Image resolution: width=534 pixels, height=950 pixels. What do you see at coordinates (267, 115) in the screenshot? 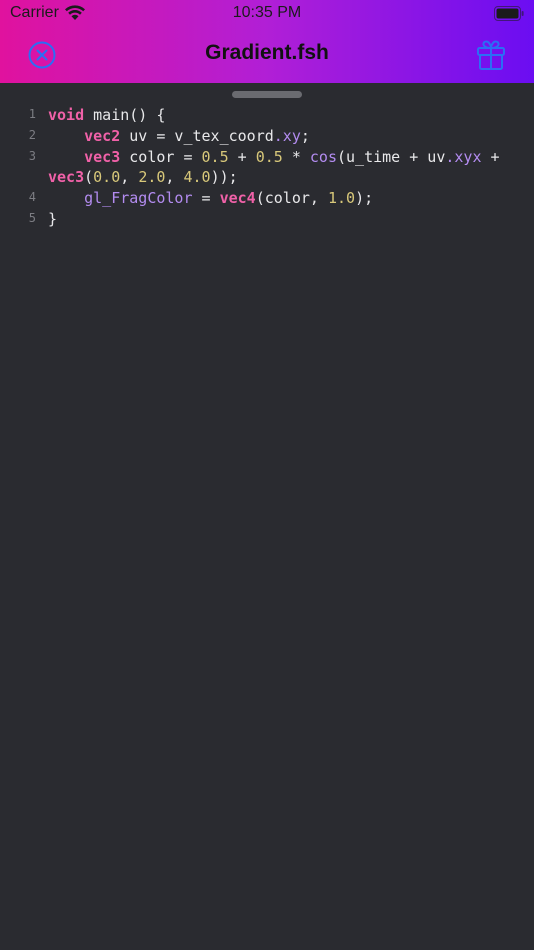
I see `code-line: 1 void main() {` at bounding box center [267, 115].